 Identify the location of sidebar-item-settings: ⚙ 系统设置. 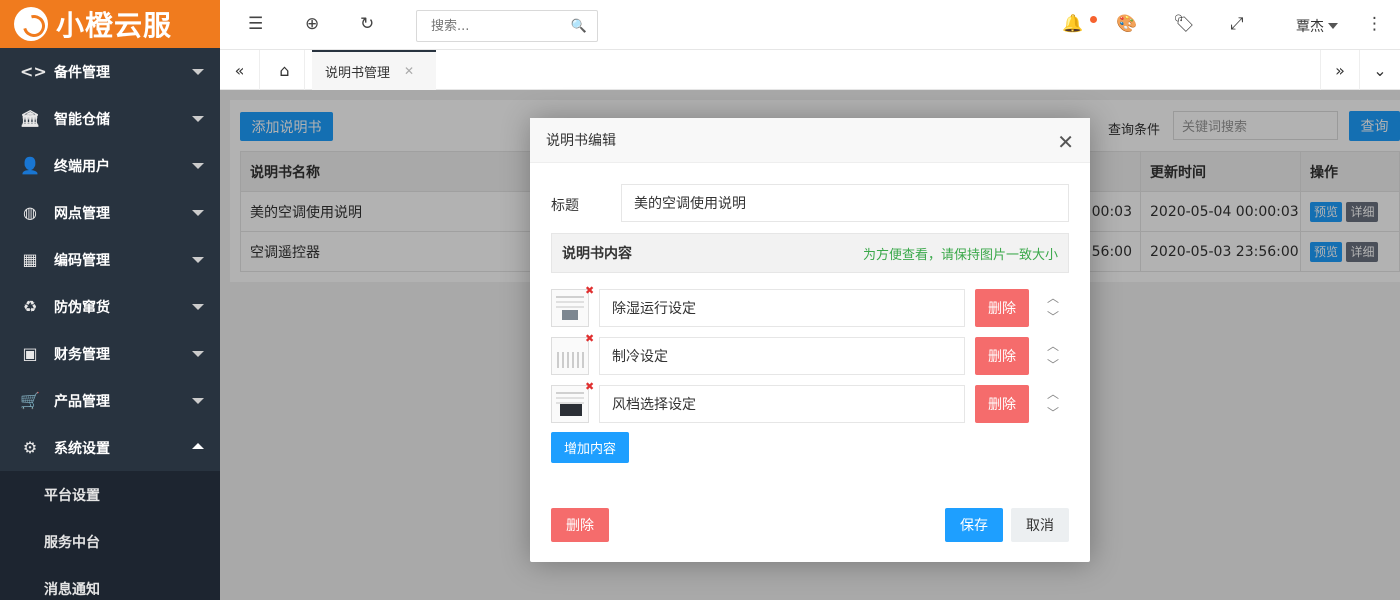
(110, 447).